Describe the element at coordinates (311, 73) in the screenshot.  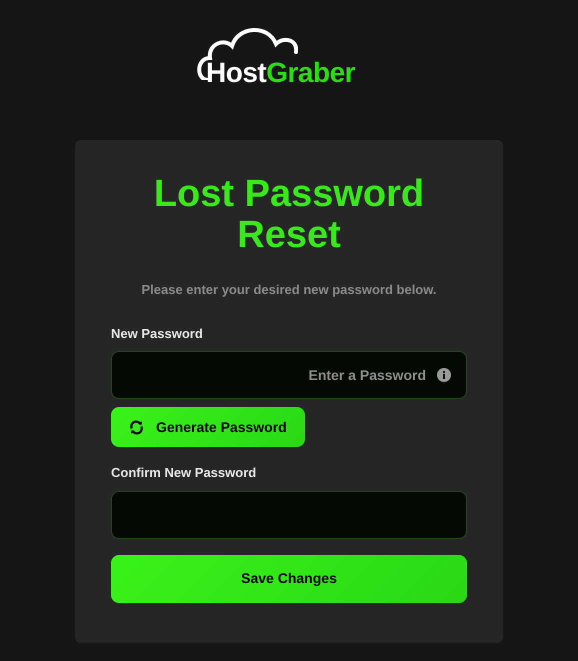
I see `logo-text: Graber` at that location.